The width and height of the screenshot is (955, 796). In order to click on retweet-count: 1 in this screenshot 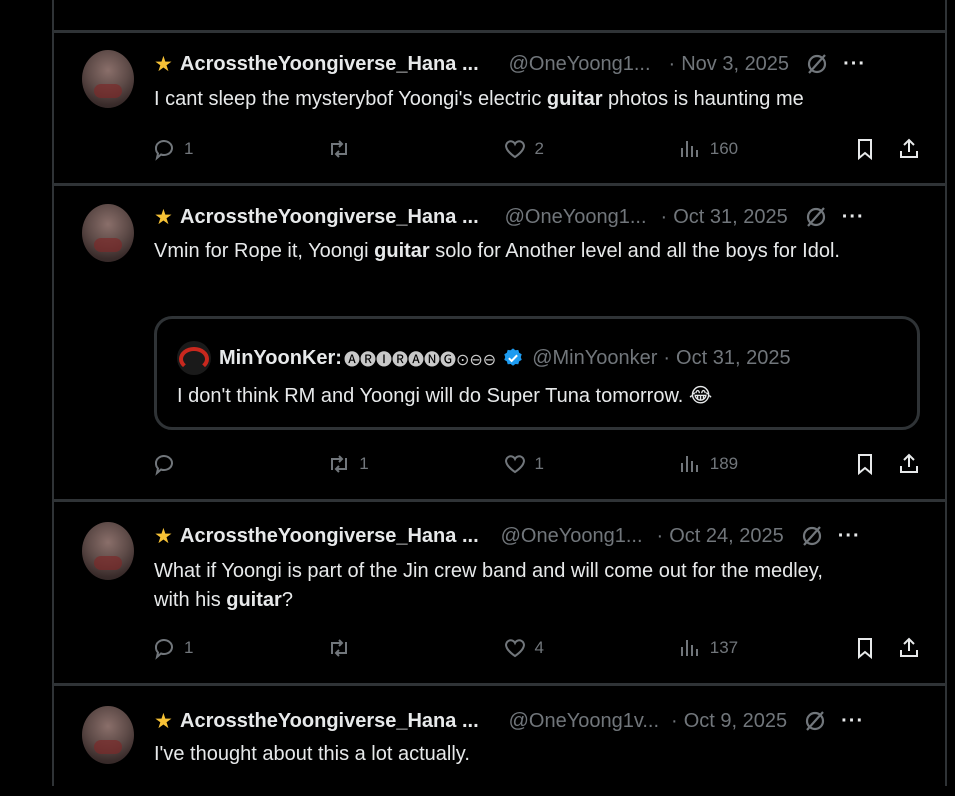, I will do `click(364, 463)`.